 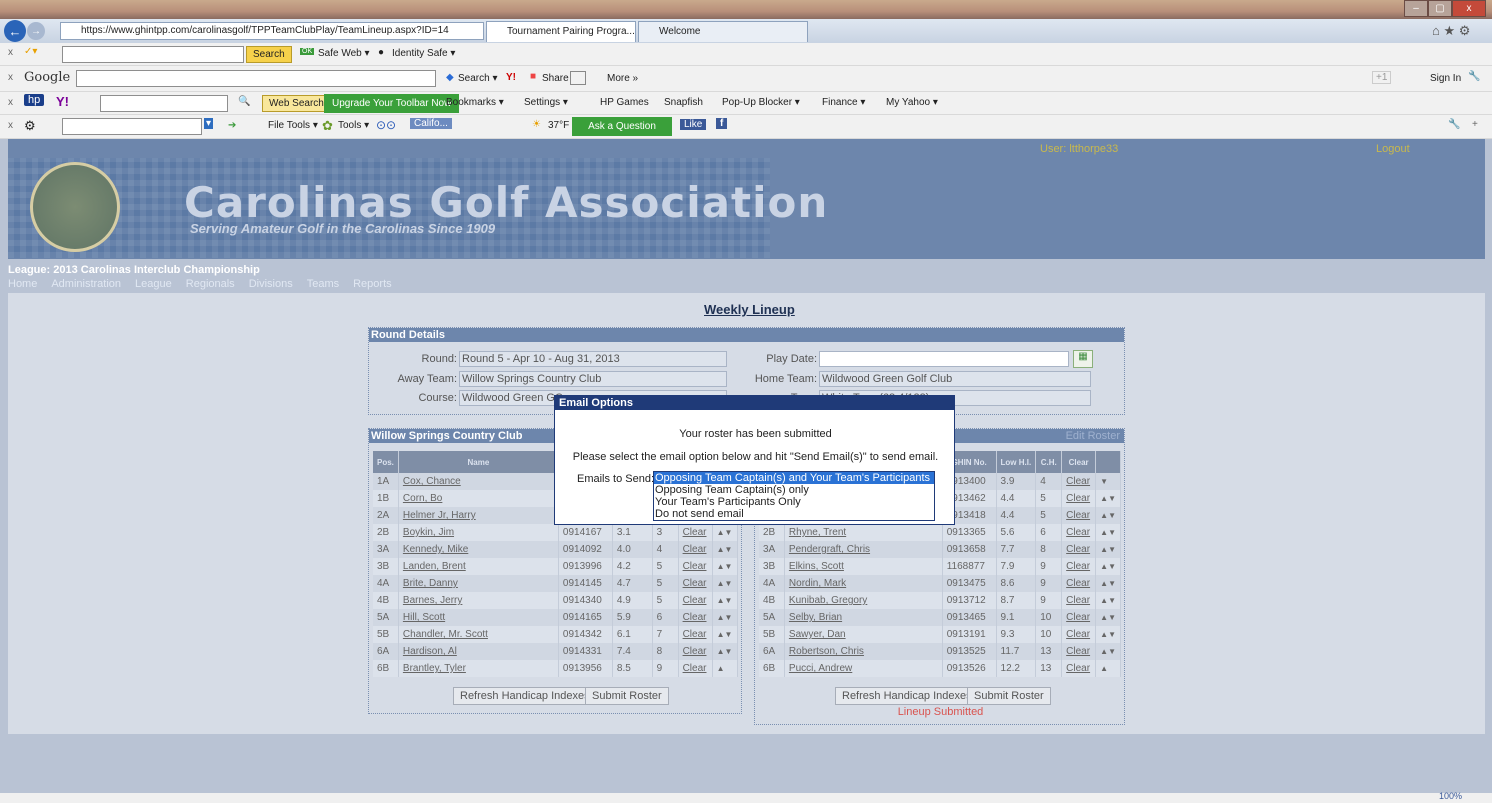 I want to click on player-name-link: Selby, Brian, so click(x=863, y=617).